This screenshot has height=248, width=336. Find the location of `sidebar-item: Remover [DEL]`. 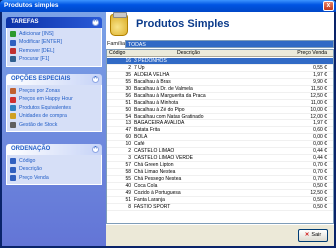

sidebar-item: Remover [DEL] is located at coordinates (55, 51).